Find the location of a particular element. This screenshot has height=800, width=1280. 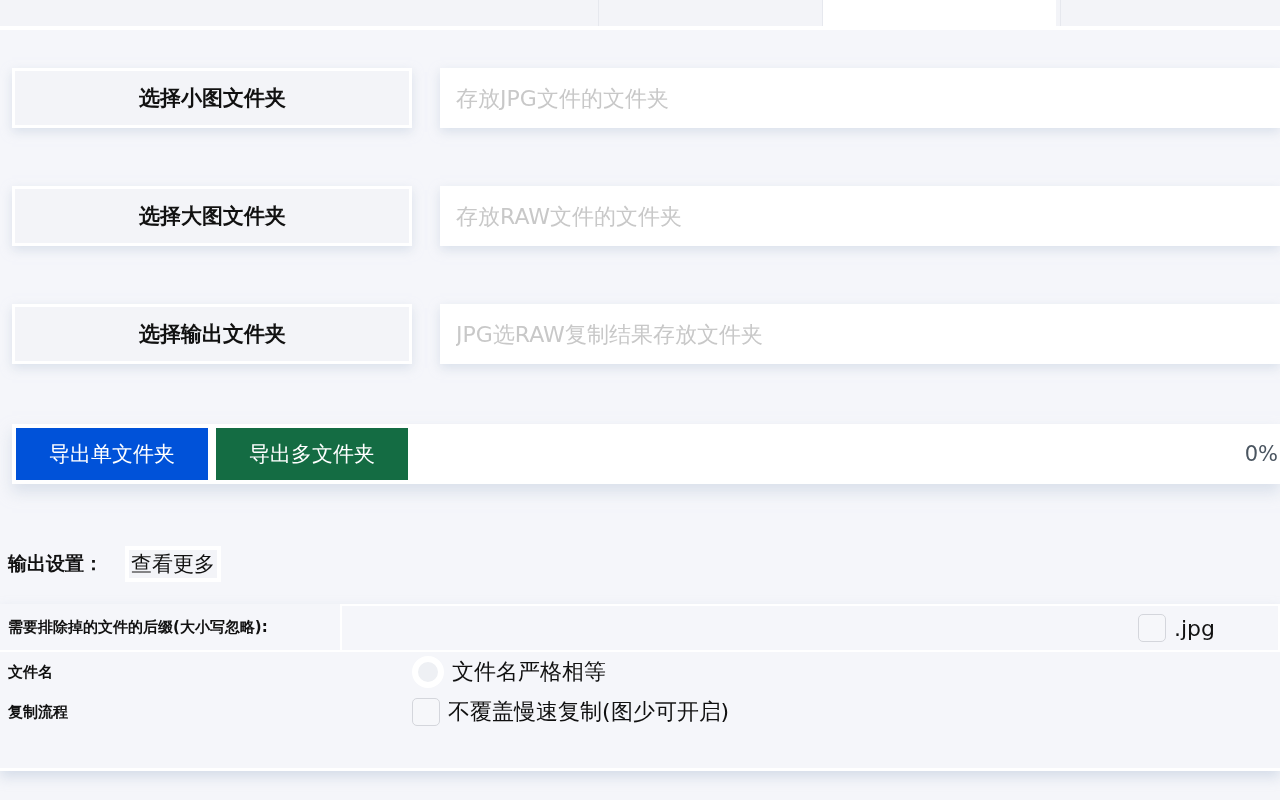

progress-percent: 0% is located at coordinates (1261, 454).